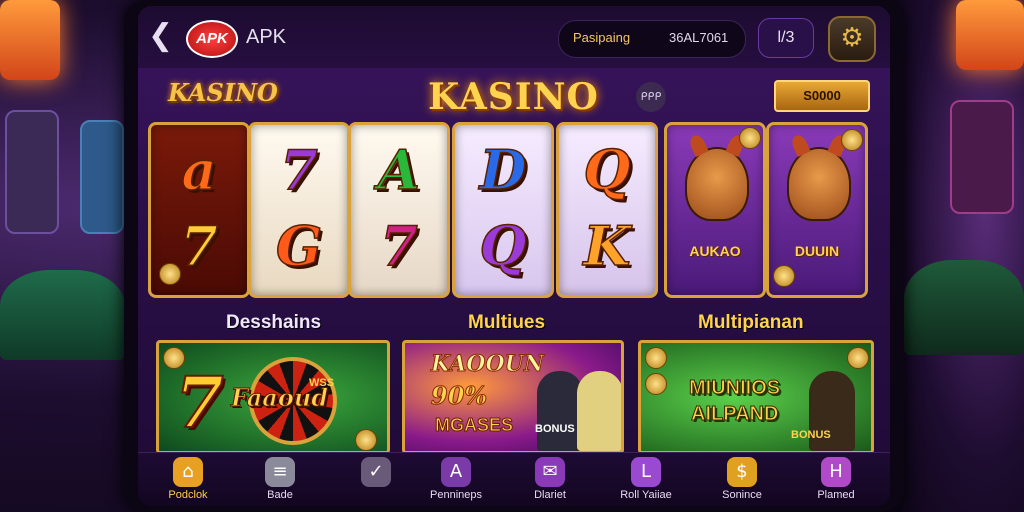  What do you see at coordinates (488, 364) in the screenshot?
I see `promo-title: KAOOUN` at bounding box center [488, 364].